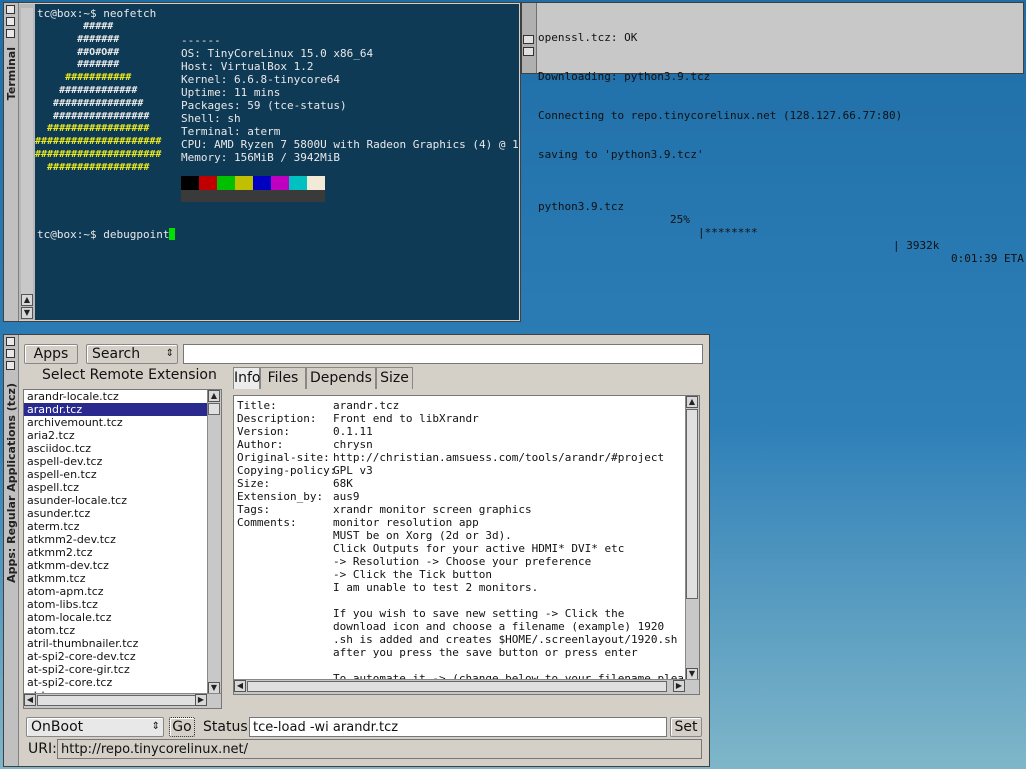 Image resolution: width=1026 pixels, height=769 pixels. I want to click on info-field-row: Extension_by: aus9, so click(459, 496).